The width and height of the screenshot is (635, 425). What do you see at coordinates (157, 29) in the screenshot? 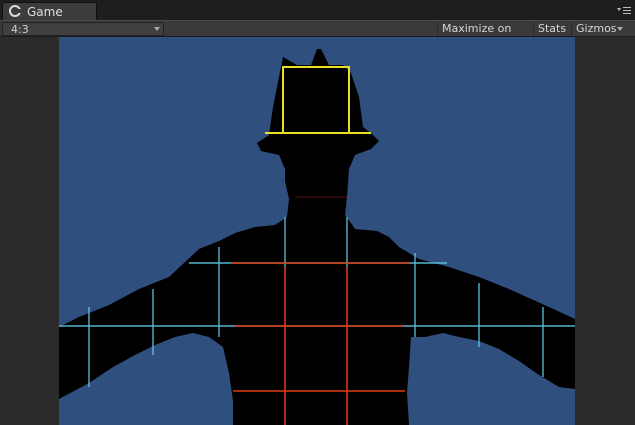
I see `chevron-down-icon` at bounding box center [157, 29].